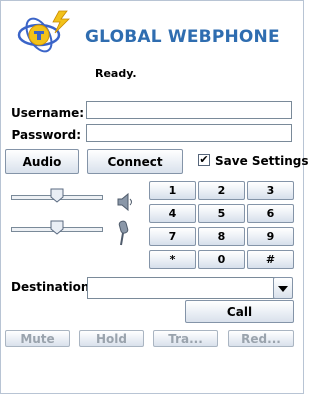 The height and width of the screenshot is (394, 320). I want to click on keypad-key: 7, so click(172, 236).